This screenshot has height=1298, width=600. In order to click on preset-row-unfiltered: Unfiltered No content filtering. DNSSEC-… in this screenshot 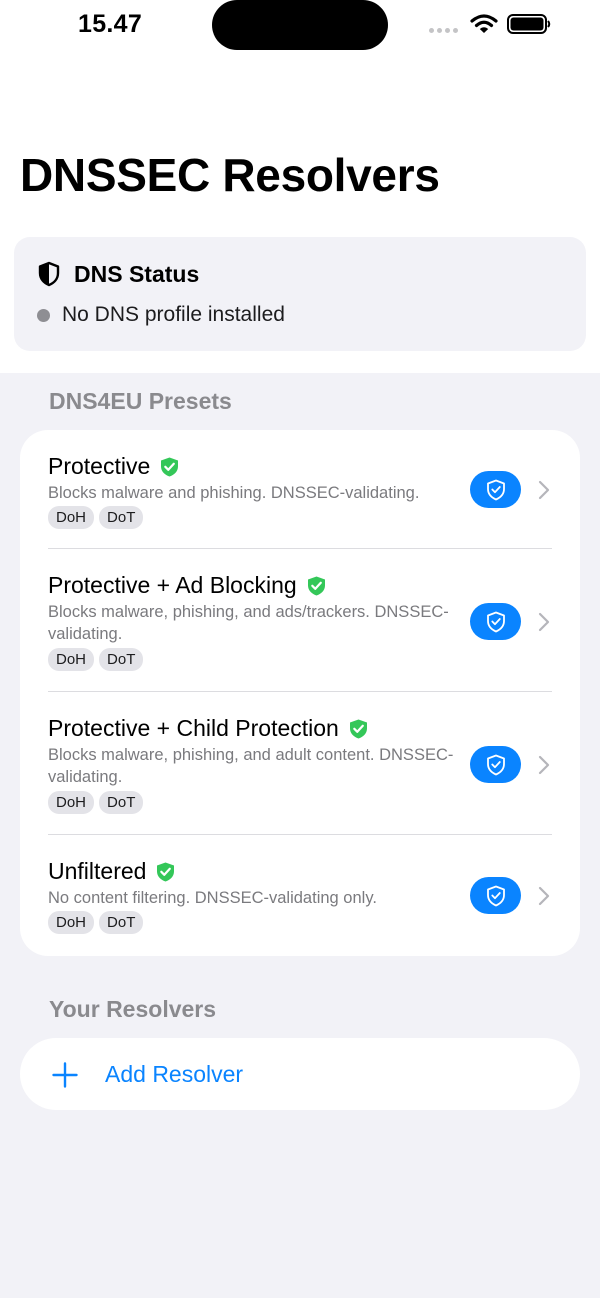, I will do `click(300, 895)`.